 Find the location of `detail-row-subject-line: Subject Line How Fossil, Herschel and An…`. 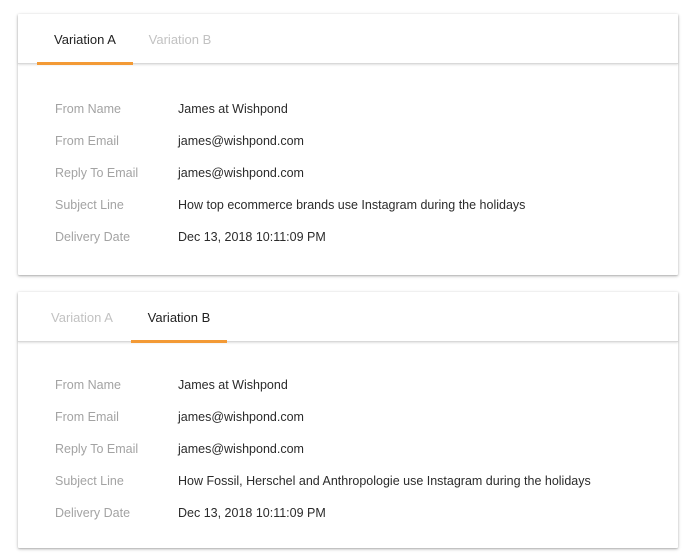

detail-row-subject-line: Subject Line How Fossil, Herschel and An… is located at coordinates (348, 481).